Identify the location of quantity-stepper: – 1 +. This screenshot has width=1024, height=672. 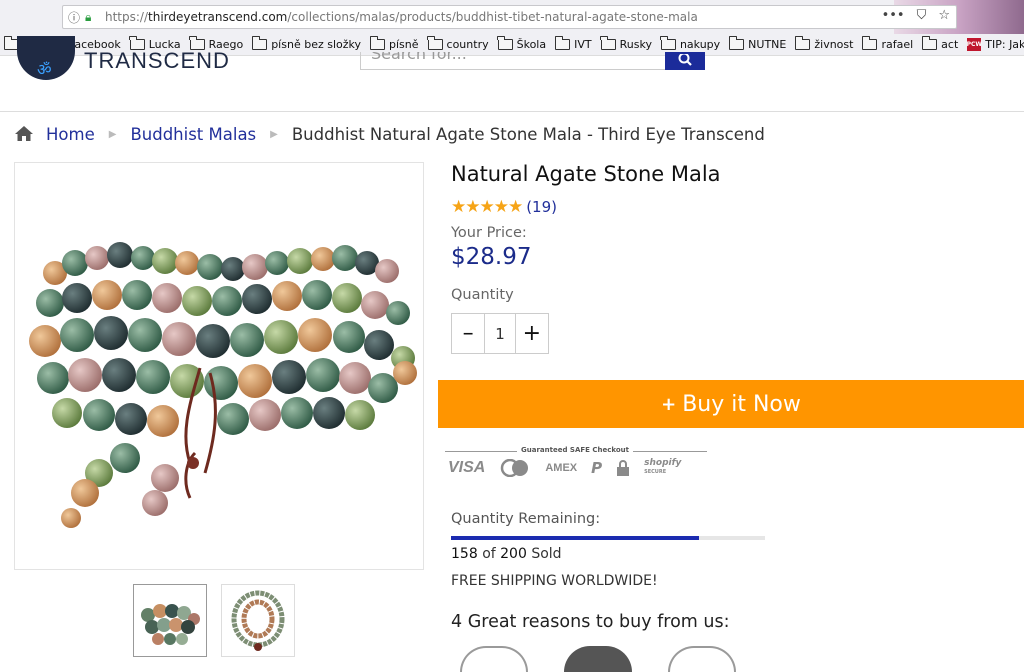
(500, 333).